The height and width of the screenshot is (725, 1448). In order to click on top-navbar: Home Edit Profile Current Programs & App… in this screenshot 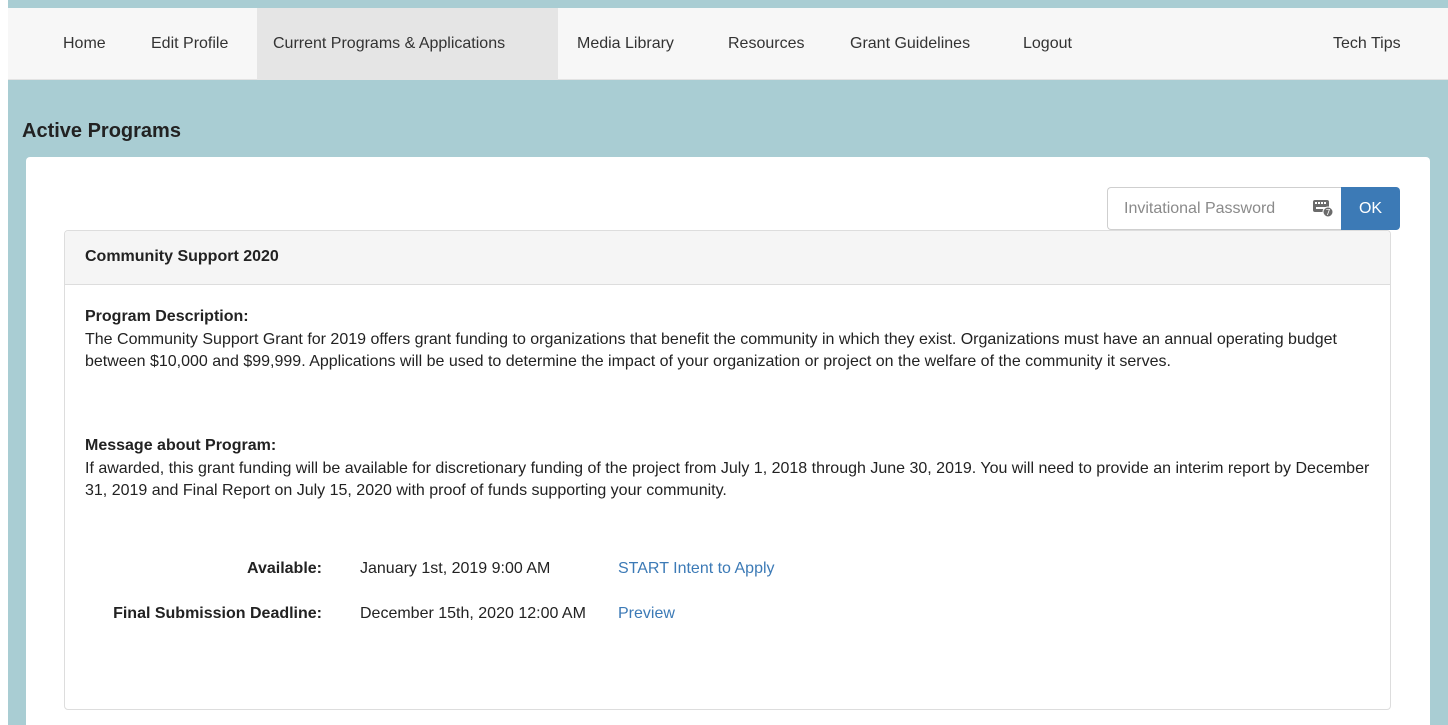, I will do `click(728, 44)`.